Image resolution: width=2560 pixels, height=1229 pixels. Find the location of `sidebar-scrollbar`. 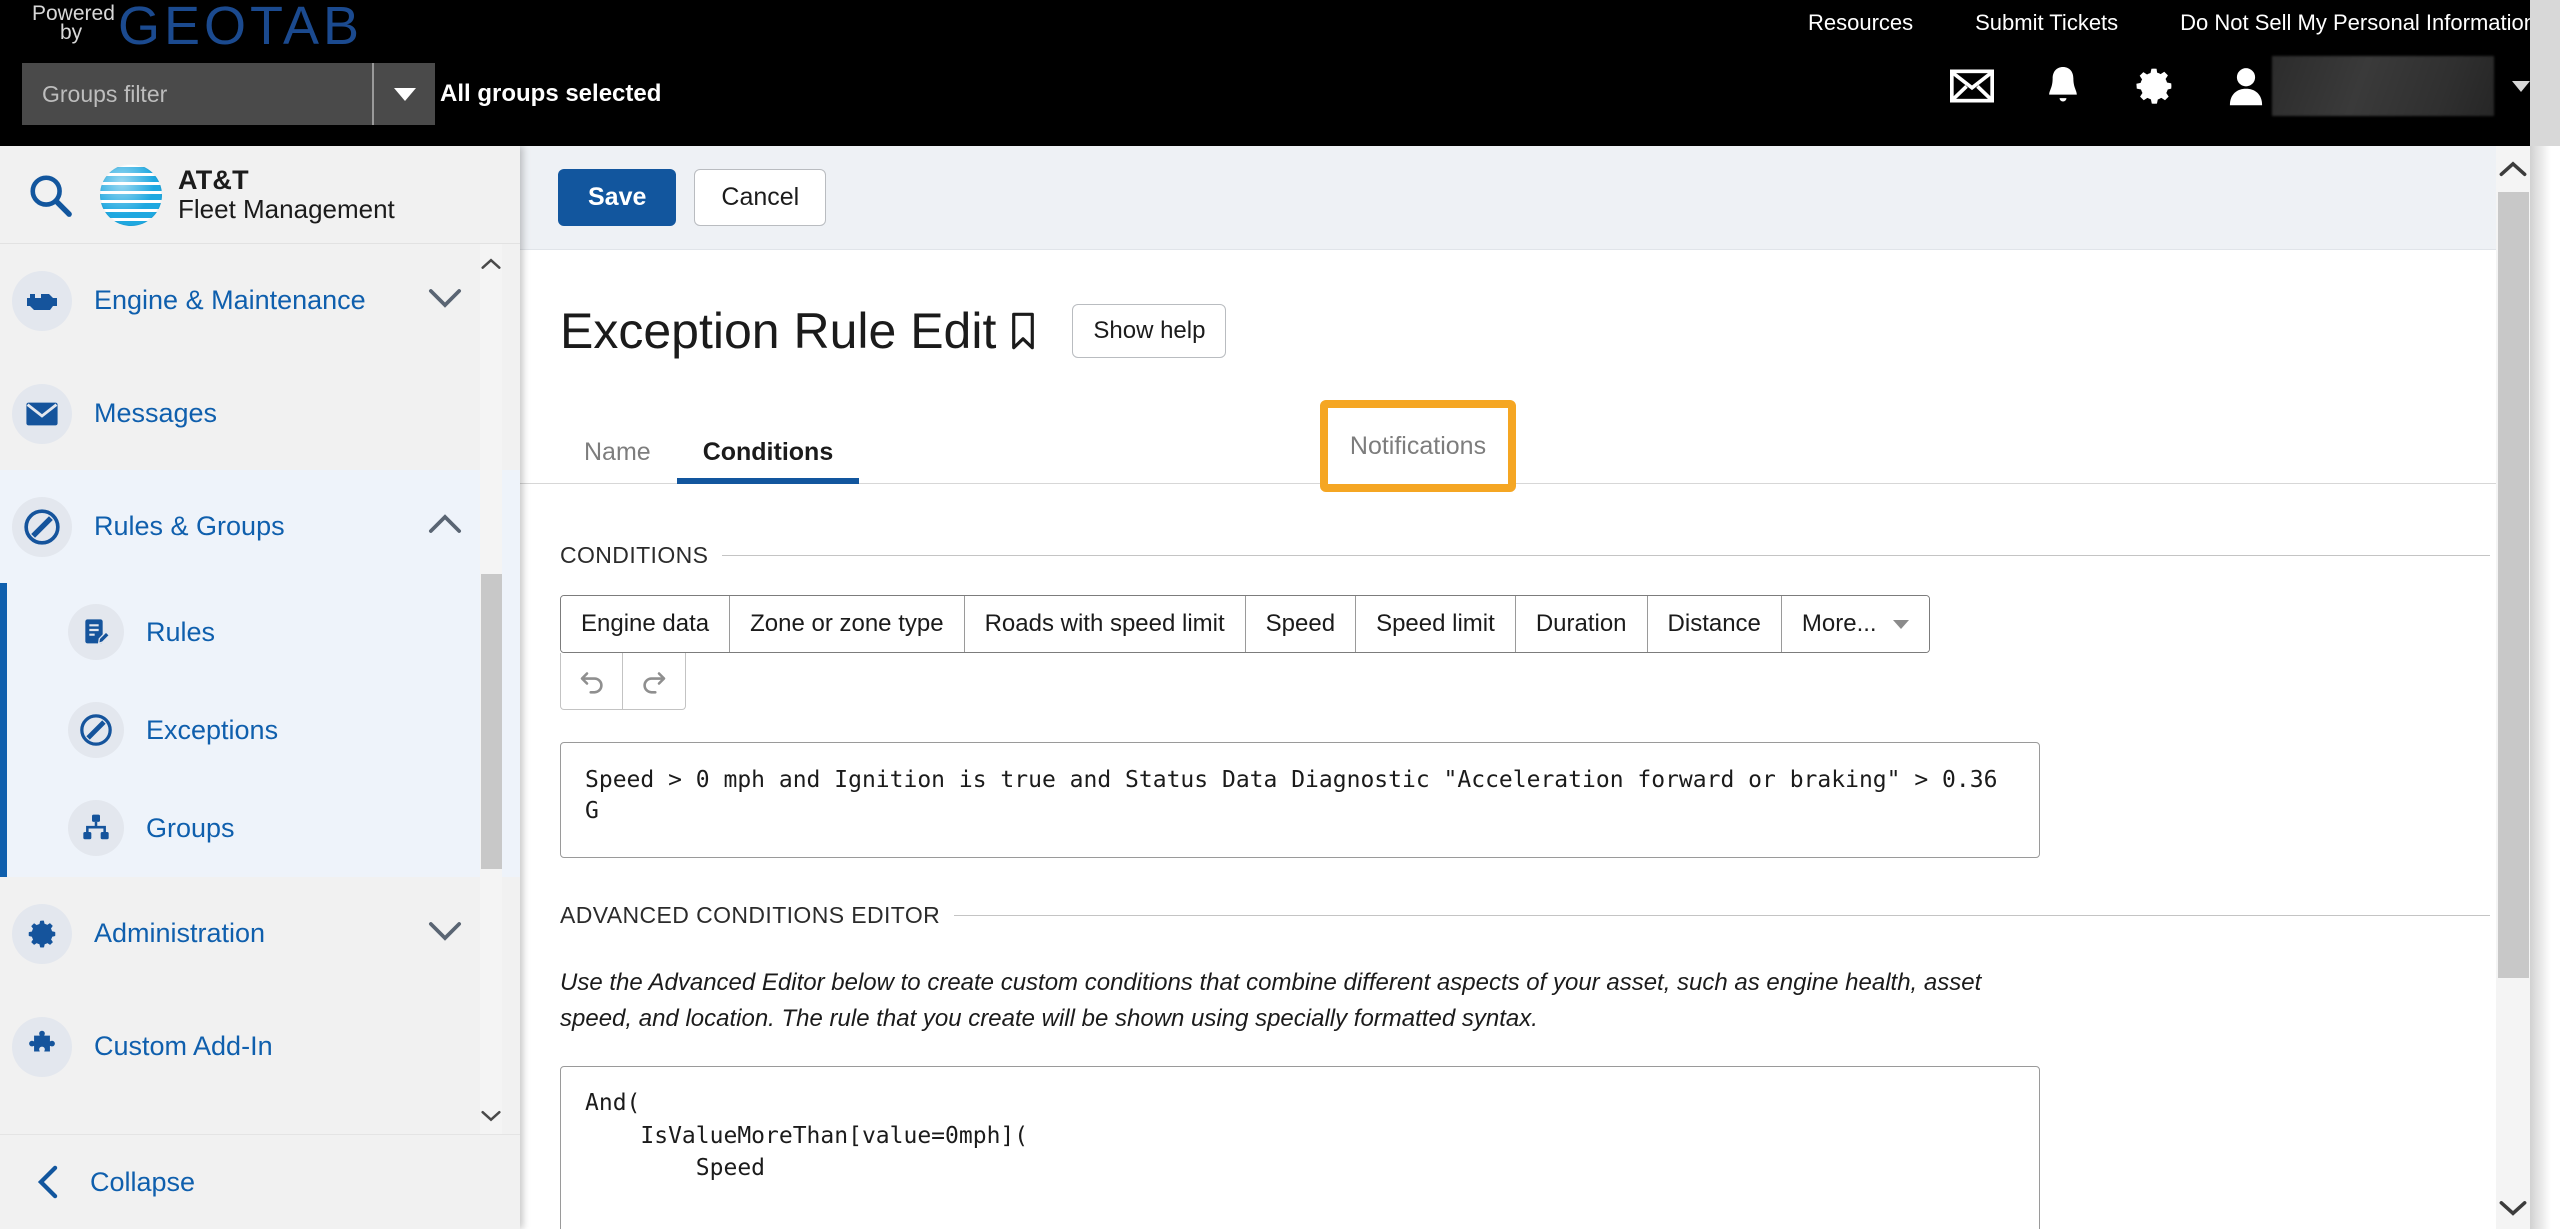

sidebar-scrollbar is located at coordinates (491, 689).